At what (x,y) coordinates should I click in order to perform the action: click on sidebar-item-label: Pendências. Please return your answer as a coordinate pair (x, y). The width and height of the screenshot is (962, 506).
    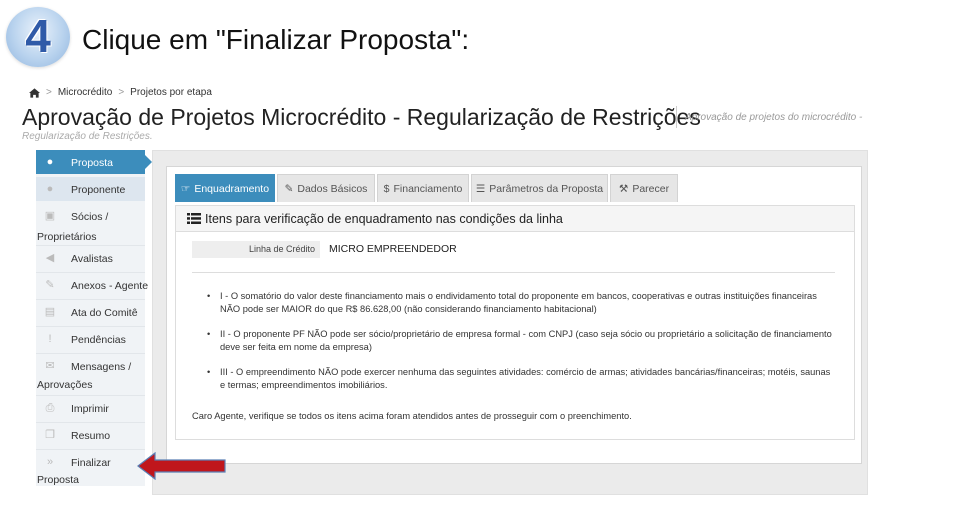
    Looking at the image, I should click on (98, 340).